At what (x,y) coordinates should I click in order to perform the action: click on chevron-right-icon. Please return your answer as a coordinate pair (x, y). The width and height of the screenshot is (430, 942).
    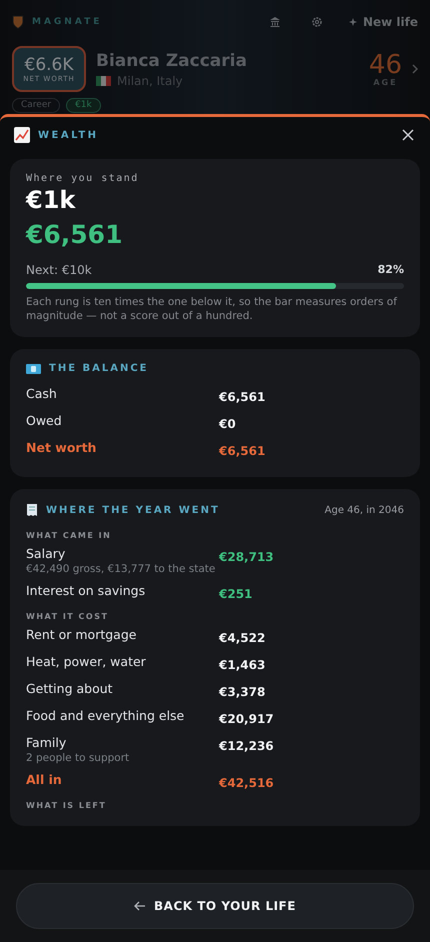
    Looking at the image, I should click on (415, 69).